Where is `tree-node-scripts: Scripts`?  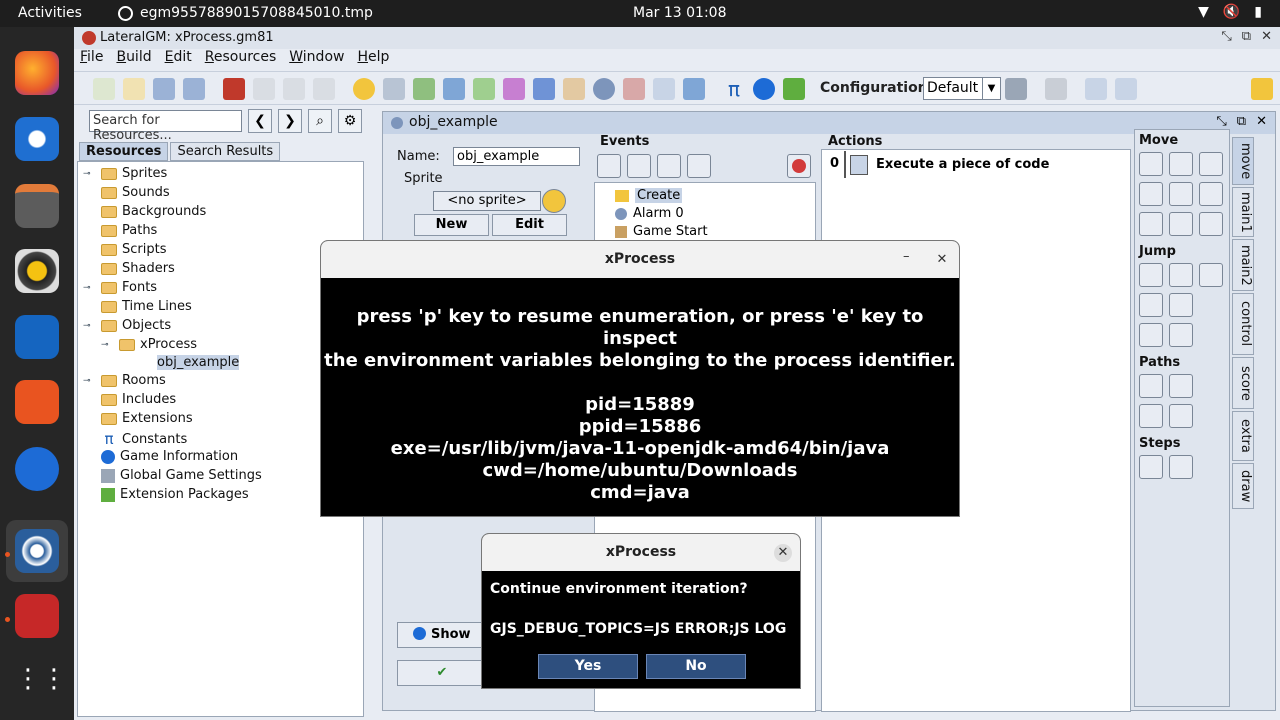
tree-node-scripts: Scripts is located at coordinates (133, 249).